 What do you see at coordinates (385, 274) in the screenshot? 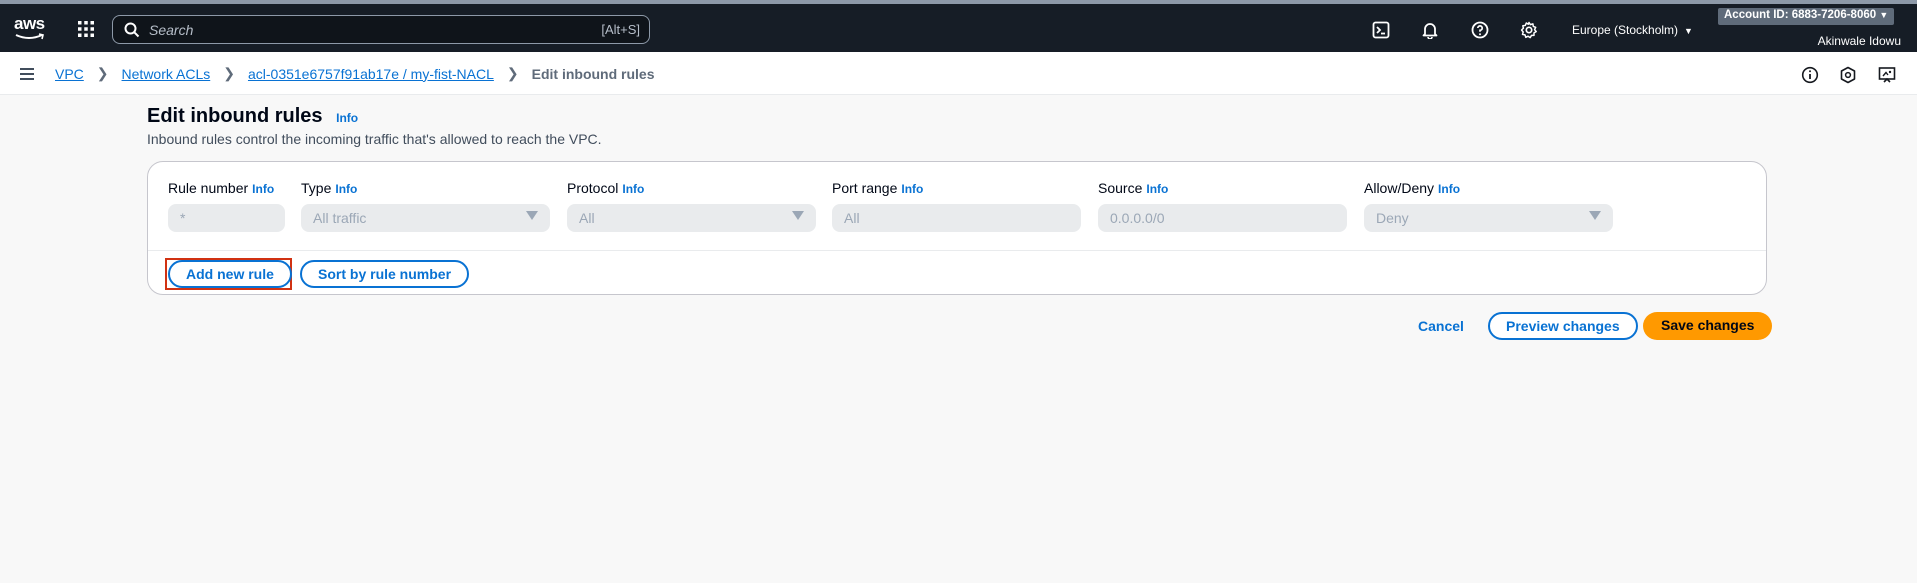
I see `sort-by-rule-number-button: Sort by rule number` at bounding box center [385, 274].